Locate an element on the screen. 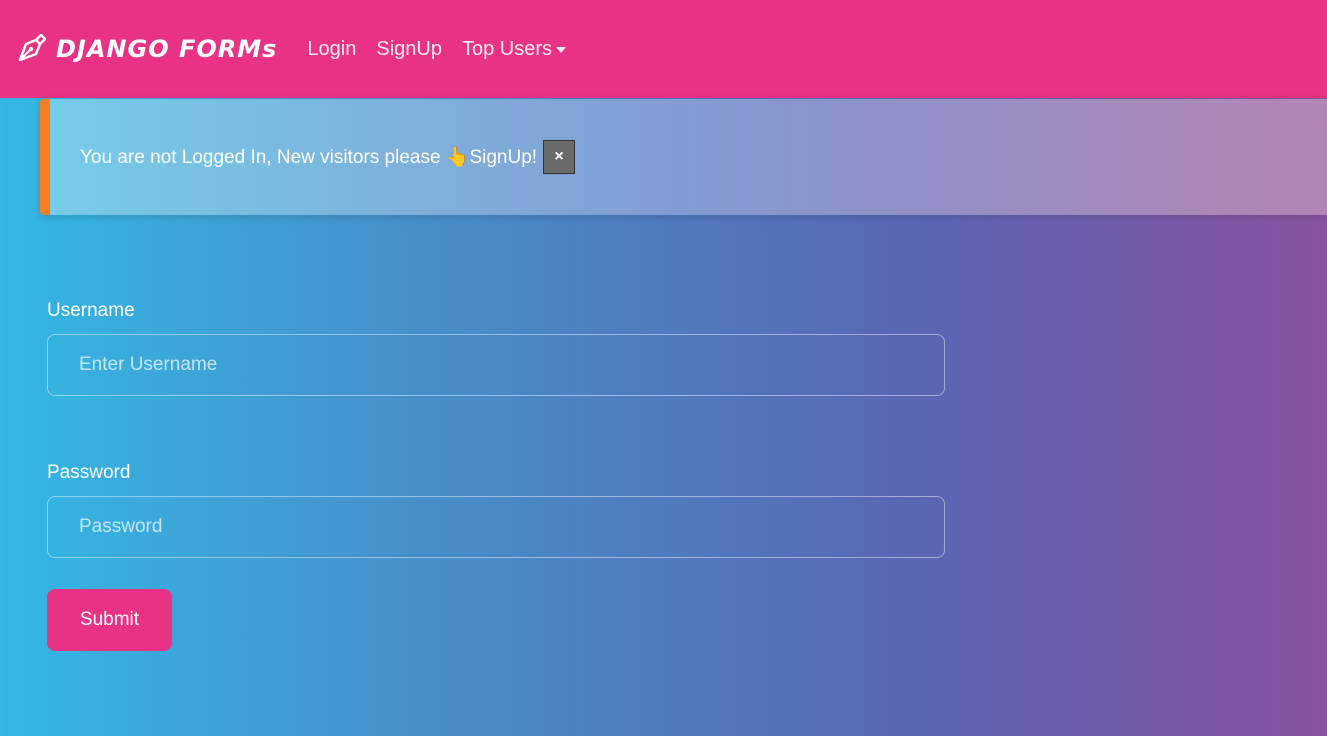 Image resolution: width=1327 pixels, height=736 pixels. nav-top-users-dropdown: Top Users is located at coordinates (514, 49).